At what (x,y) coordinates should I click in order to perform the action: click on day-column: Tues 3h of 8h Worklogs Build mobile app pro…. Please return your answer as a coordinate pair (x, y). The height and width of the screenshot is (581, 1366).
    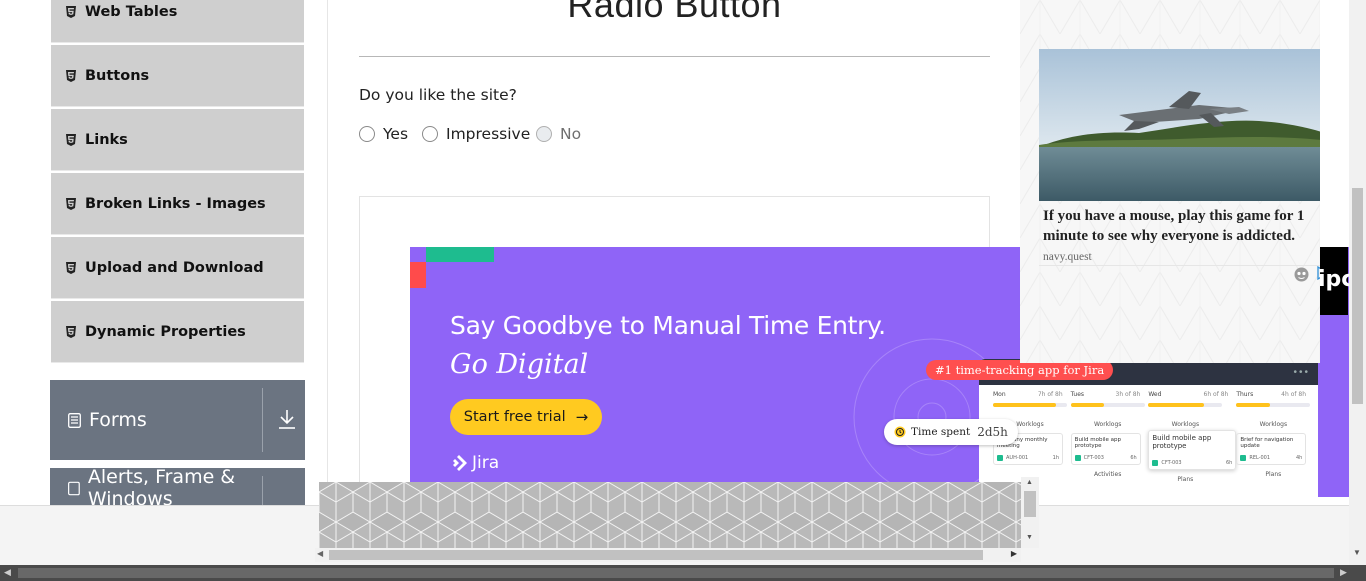
    Looking at the image, I should click on (1108, 437).